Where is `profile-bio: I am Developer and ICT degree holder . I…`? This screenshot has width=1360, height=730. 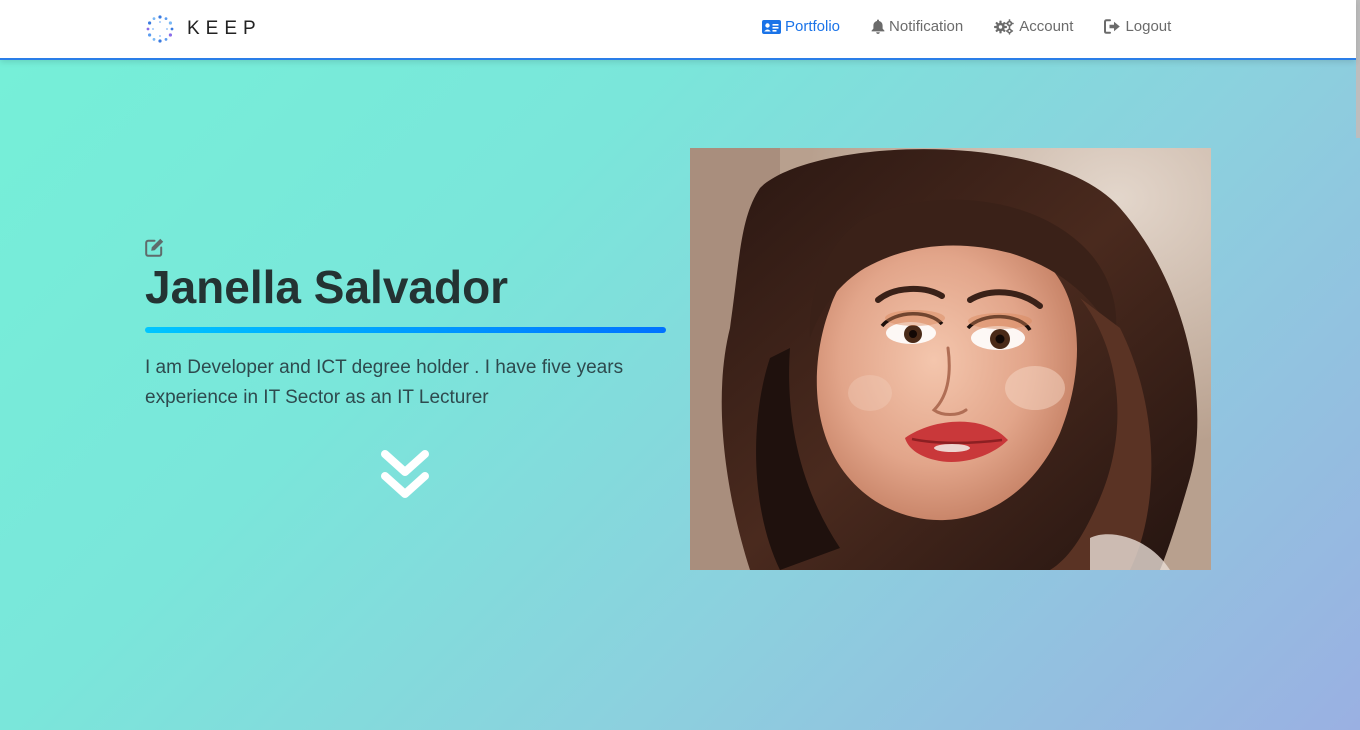 profile-bio: I am Developer and ICT degree holder . I… is located at coordinates (384, 382).